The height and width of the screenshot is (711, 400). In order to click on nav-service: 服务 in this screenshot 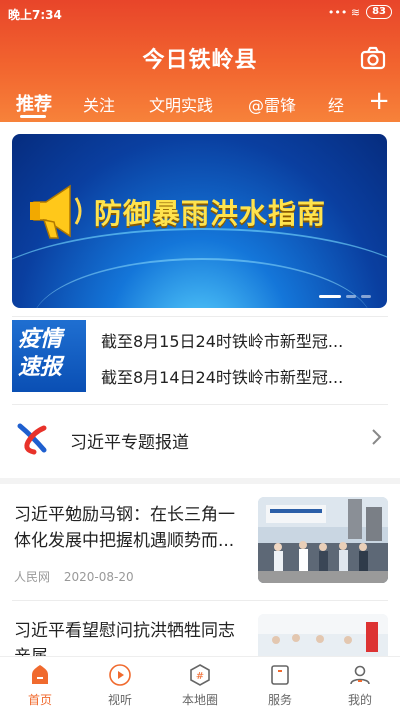, I will do `click(280, 684)`.